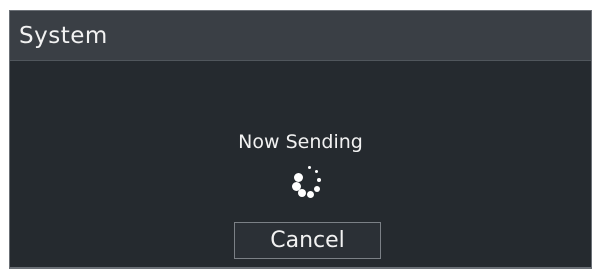 This screenshot has width=594, height=269. Describe the element at coordinates (63, 35) in the screenshot. I see `dialog-title: System` at that location.